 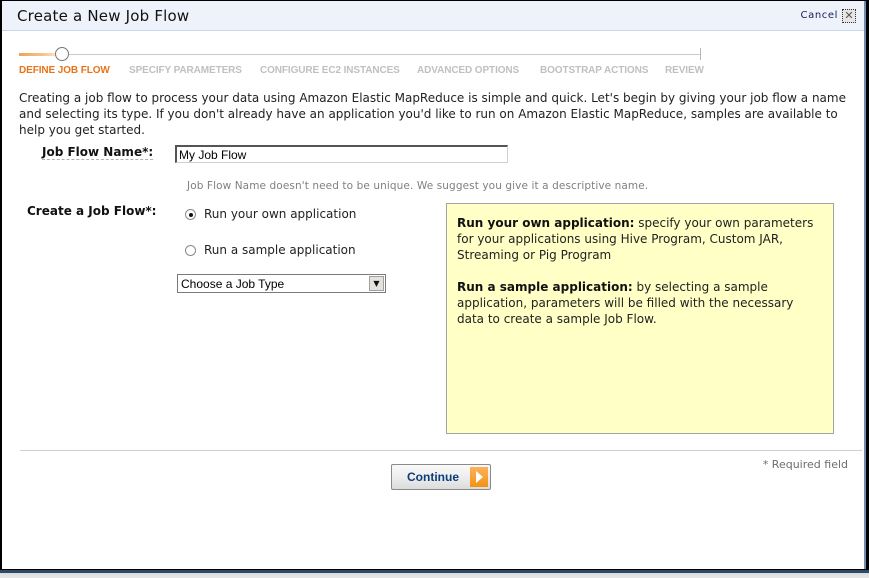 What do you see at coordinates (280, 250) in the screenshot?
I see `radio-label: Run a sample application` at bounding box center [280, 250].